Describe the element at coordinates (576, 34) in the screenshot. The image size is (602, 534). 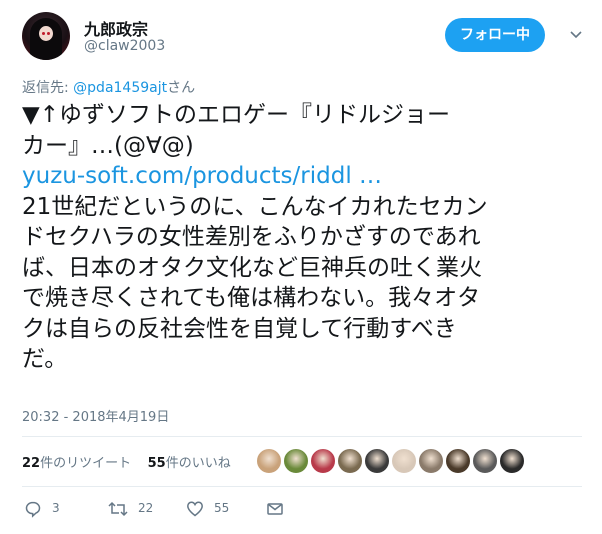
I see `chevron-down-icon` at that location.